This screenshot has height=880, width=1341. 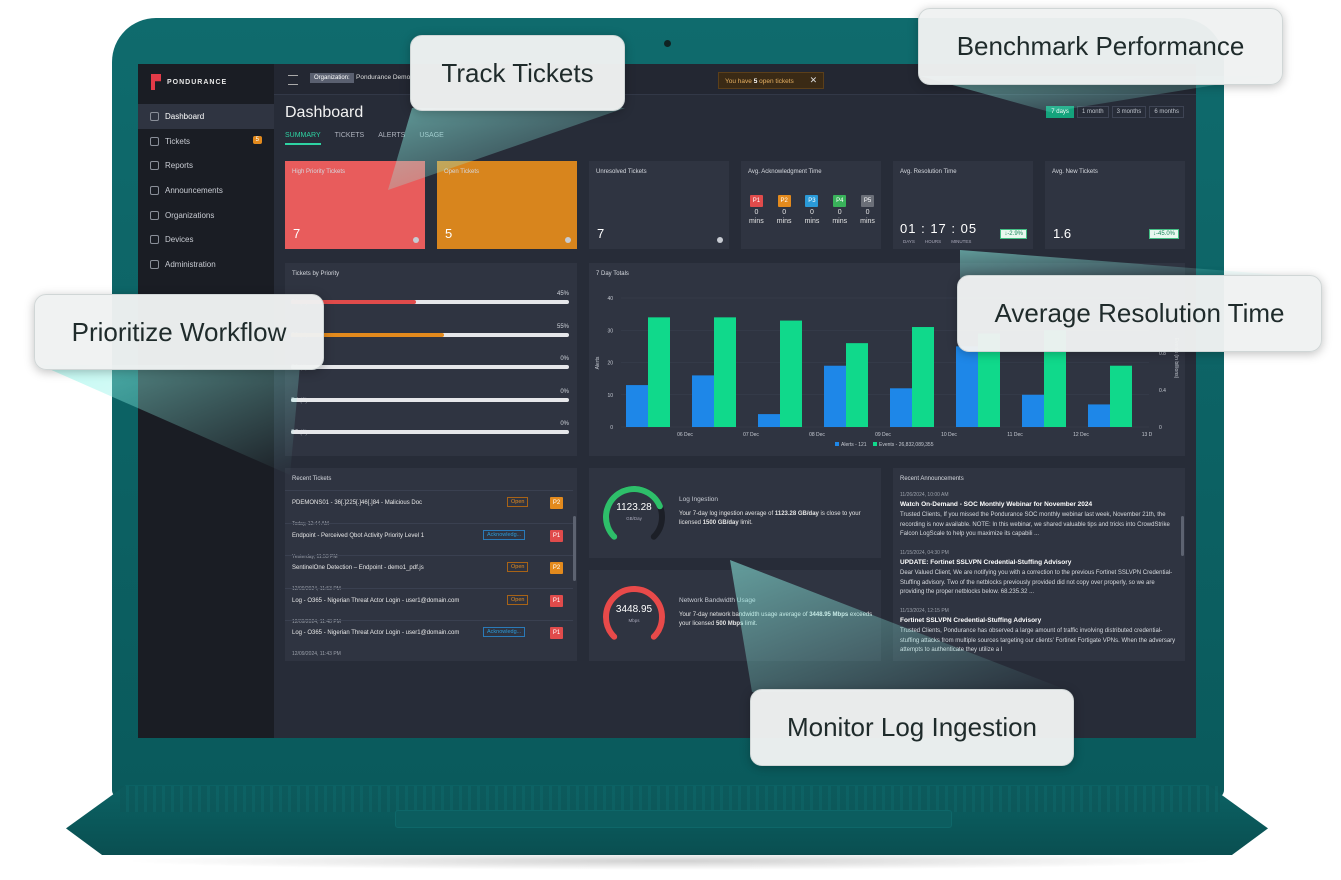 What do you see at coordinates (517, 73) in the screenshot?
I see `callout-track-tickets: Track Tickets` at bounding box center [517, 73].